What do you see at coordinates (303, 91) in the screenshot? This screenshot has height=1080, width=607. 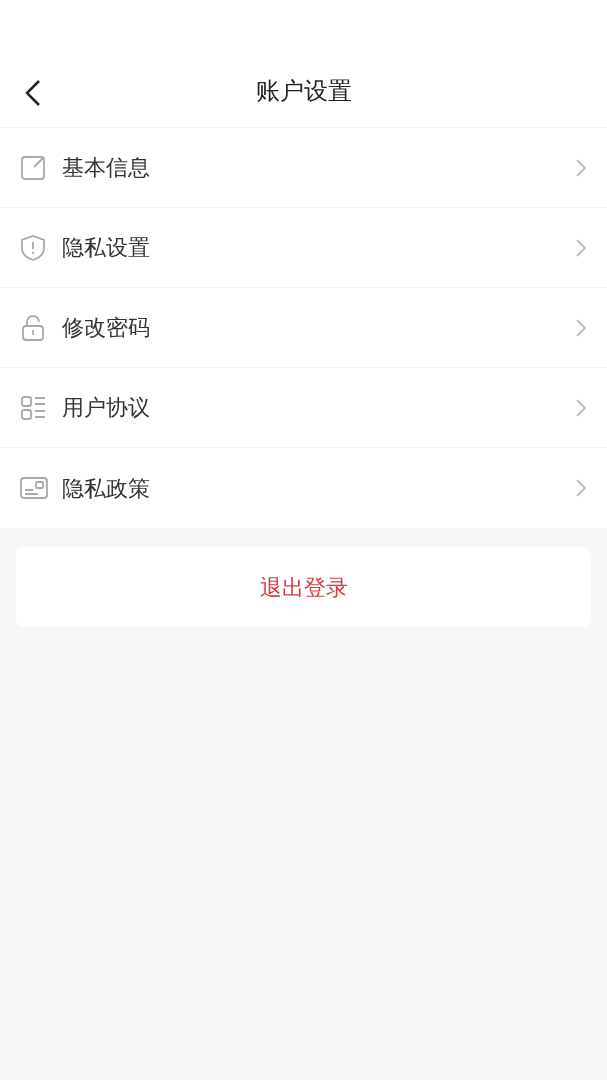 I see `page-title: 账户设置` at bounding box center [303, 91].